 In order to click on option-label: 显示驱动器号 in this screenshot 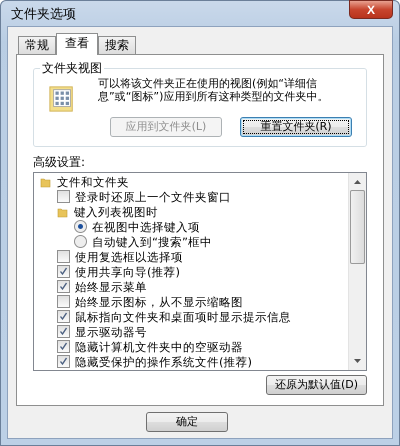, I will do `click(111, 331)`.